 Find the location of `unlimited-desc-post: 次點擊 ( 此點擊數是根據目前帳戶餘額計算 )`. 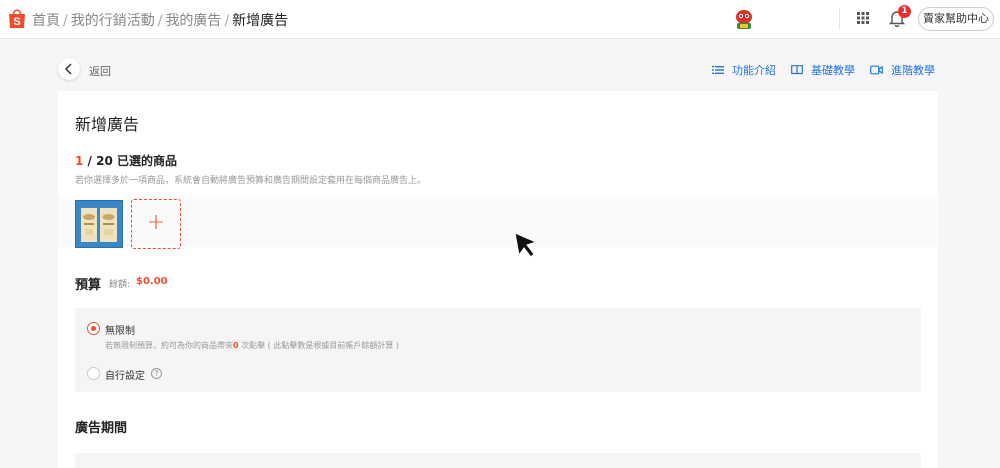

unlimited-desc-post: 次點擊 ( 此點擊數是根據目前帳戶餘額計算 ) is located at coordinates (318, 345).